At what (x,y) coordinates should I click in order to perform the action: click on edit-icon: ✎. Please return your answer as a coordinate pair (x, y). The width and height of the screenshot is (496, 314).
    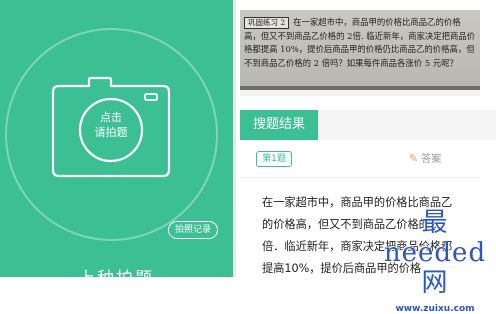
    Looking at the image, I should click on (414, 158).